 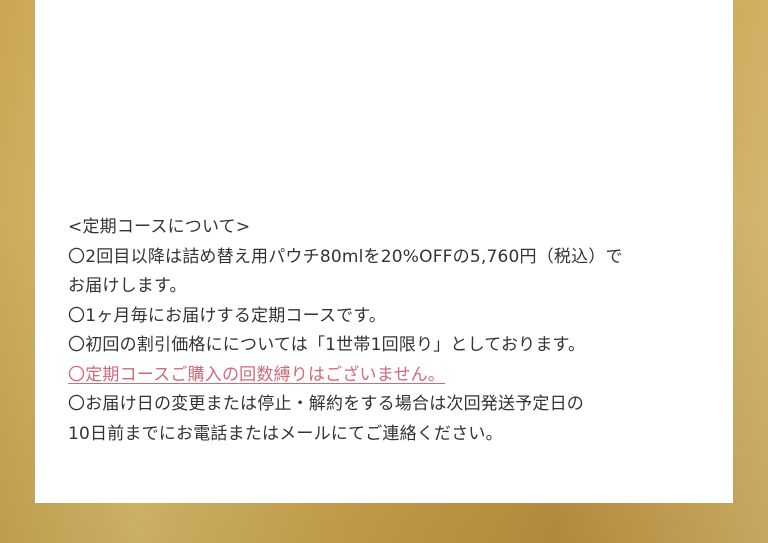 I want to click on course-info-line-5: 〇お届け日の変更または停止・解約をする場合は次回発送予定日の, so click(x=326, y=404).